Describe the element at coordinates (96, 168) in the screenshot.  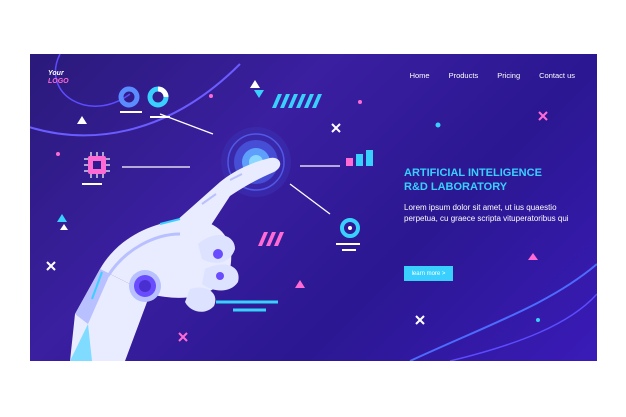
I see `chip-icon` at that location.